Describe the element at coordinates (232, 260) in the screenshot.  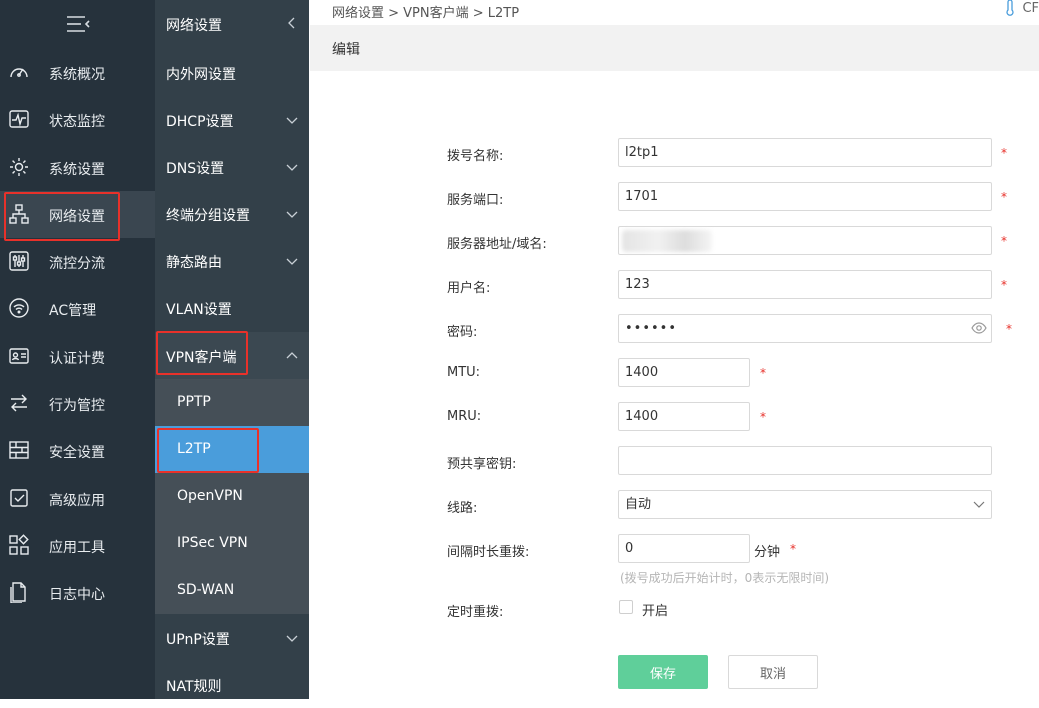
I see `subnav-item-static-route: 静态路由` at that location.